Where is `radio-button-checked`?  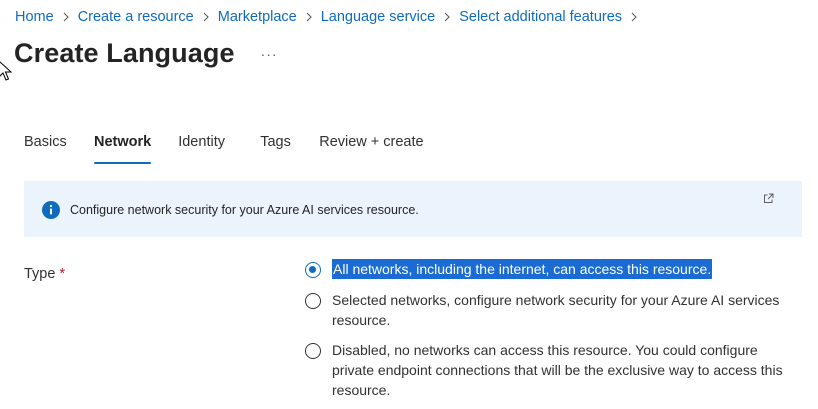
radio-button-checked is located at coordinates (313, 270).